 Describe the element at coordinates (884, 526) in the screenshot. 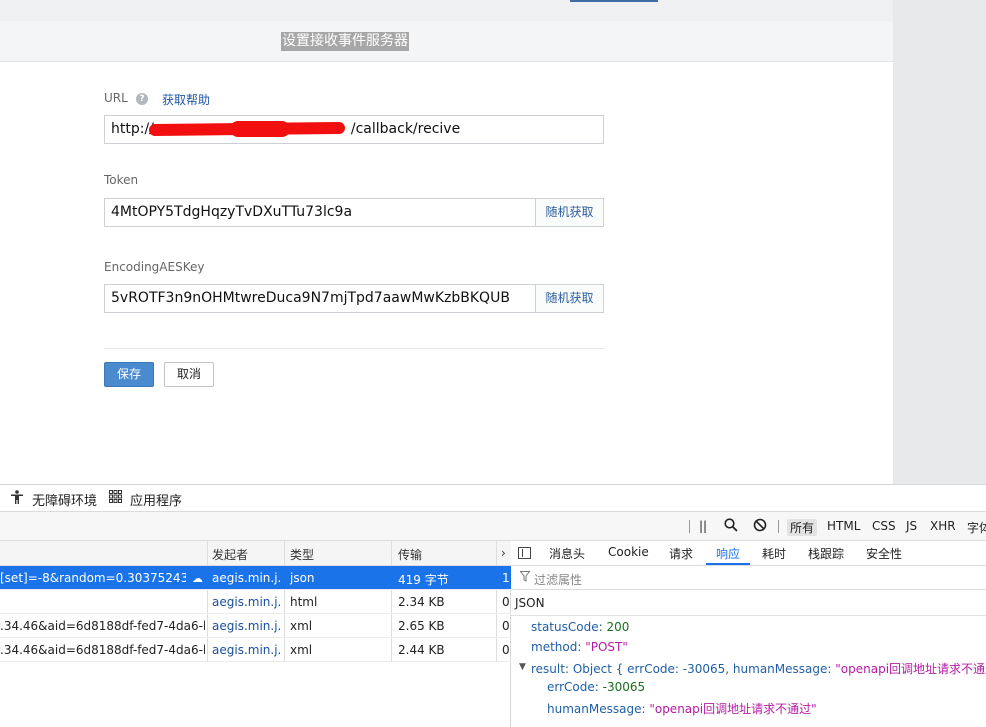

I see `filter-css: CSS` at that location.